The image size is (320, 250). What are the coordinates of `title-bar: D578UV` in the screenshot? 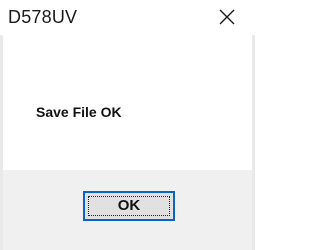 It's located at (127, 17).